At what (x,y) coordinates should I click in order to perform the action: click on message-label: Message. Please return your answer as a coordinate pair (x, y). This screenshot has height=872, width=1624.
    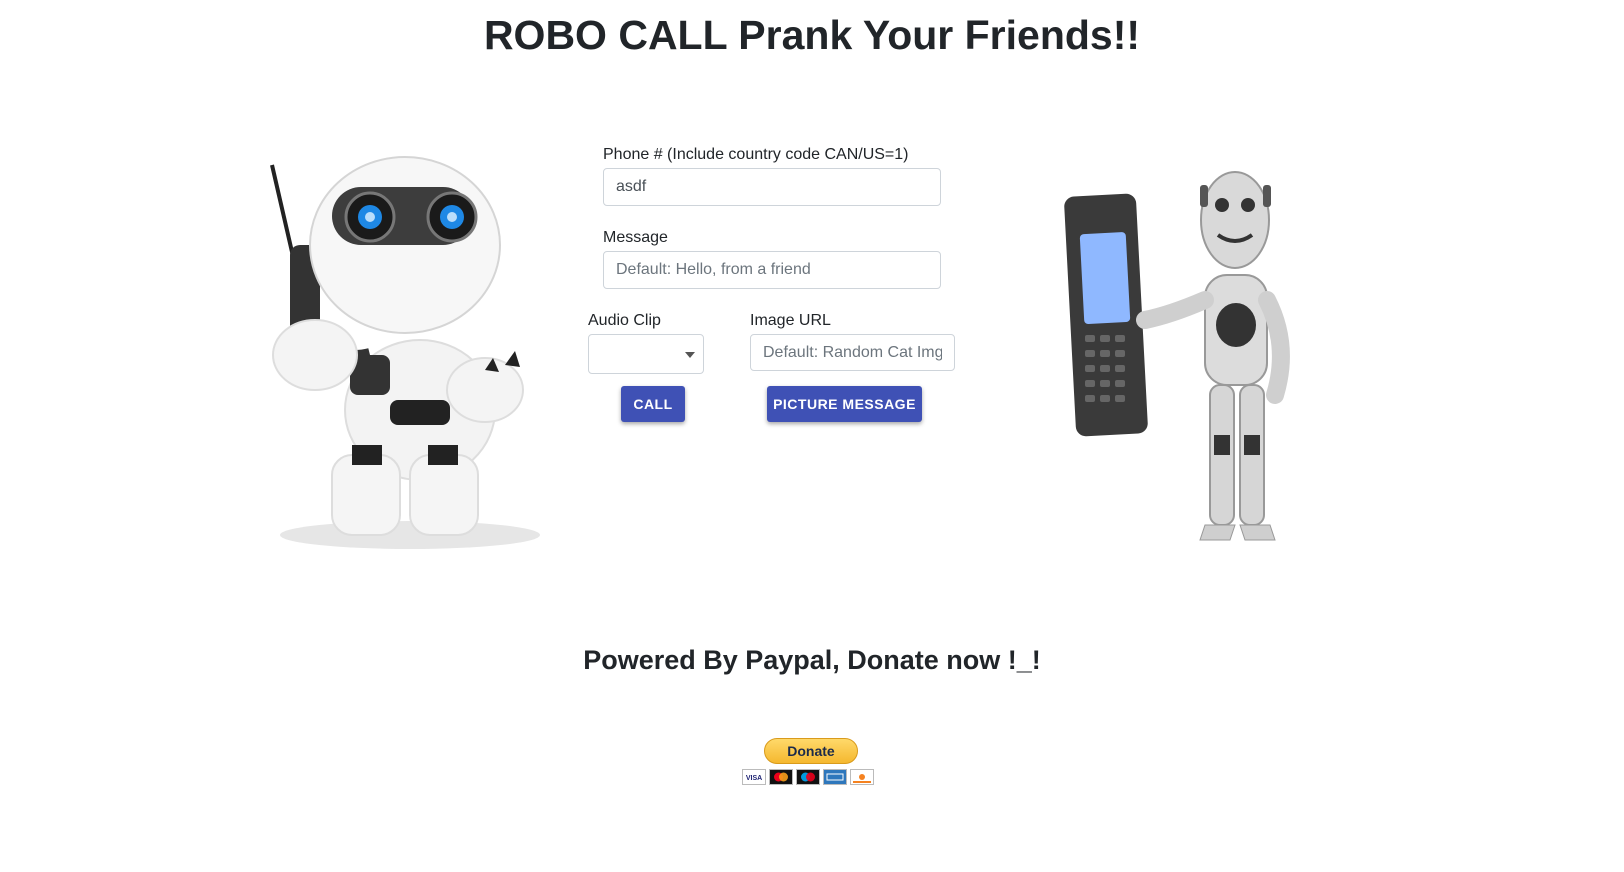
    Looking at the image, I should click on (635, 237).